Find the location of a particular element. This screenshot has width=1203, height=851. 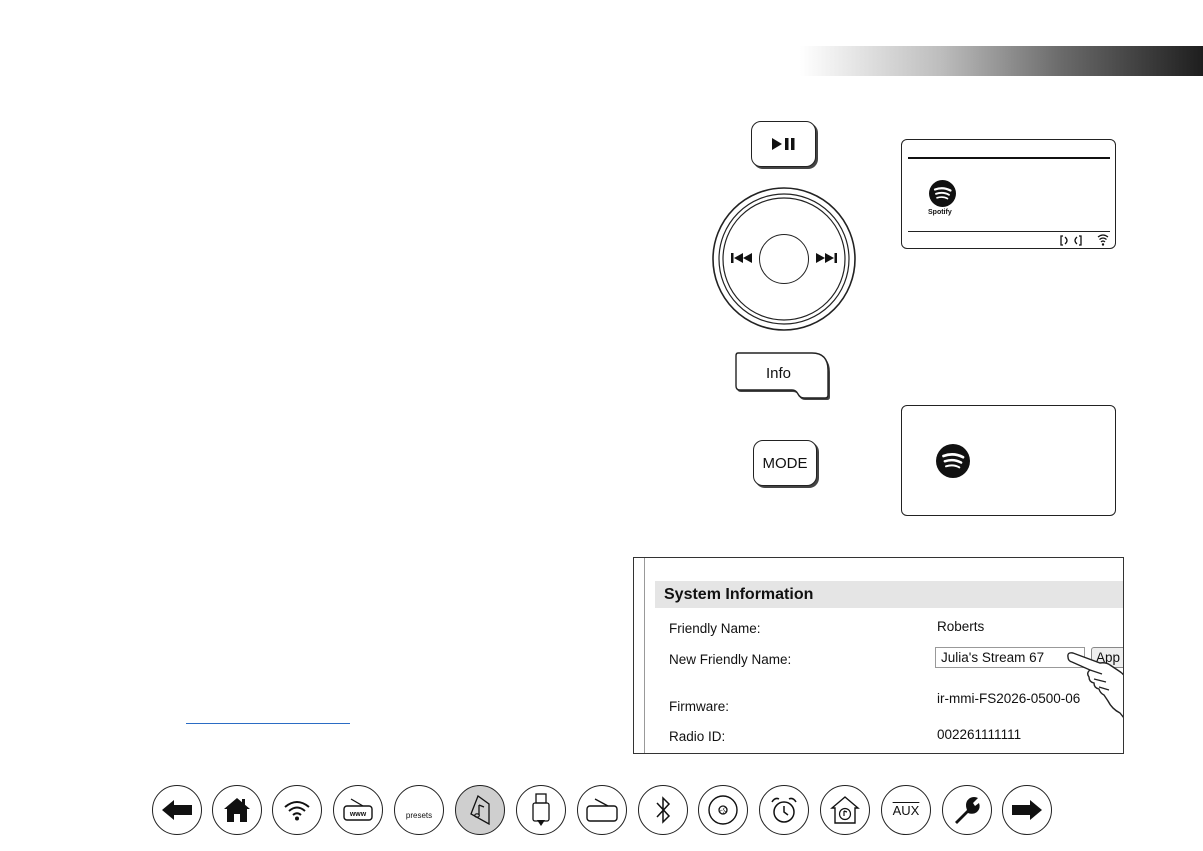

friendly-name-value: Roberts is located at coordinates (961, 626).